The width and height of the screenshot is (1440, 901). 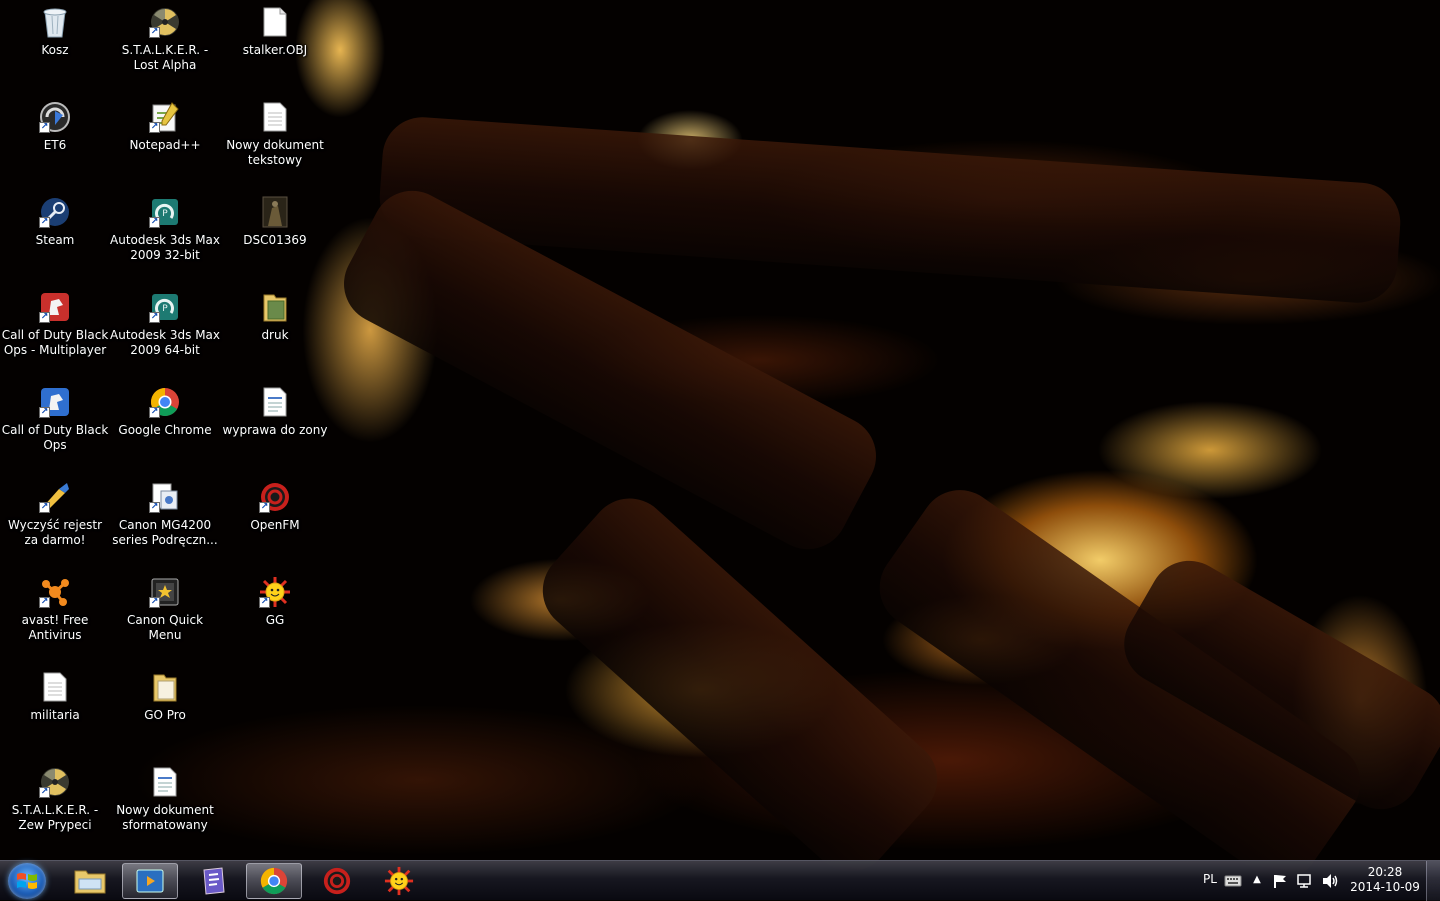 What do you see at coordinates (55, 402) in the screenshot?
I see `cod-black-ops-icon: ↗` at bounding box center [55, 402].